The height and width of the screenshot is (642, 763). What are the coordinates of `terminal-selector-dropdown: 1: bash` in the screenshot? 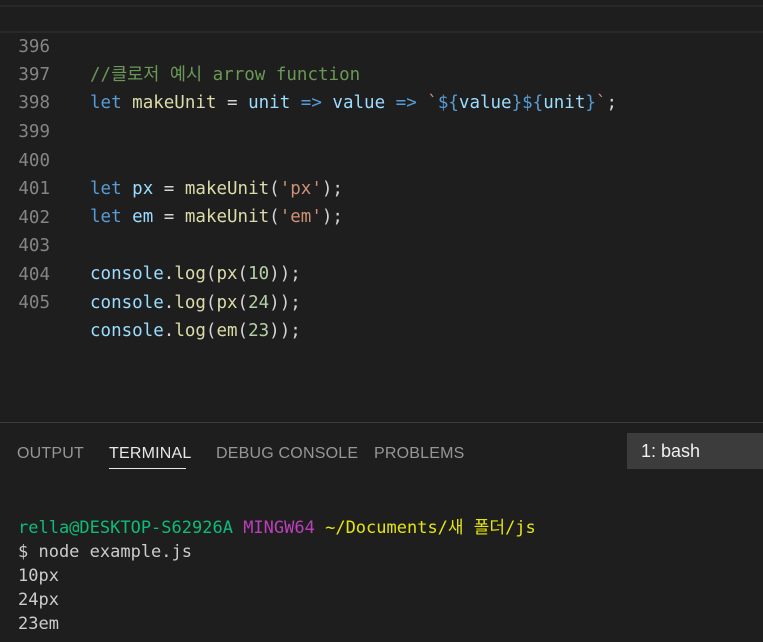 It's located at (695, 451).